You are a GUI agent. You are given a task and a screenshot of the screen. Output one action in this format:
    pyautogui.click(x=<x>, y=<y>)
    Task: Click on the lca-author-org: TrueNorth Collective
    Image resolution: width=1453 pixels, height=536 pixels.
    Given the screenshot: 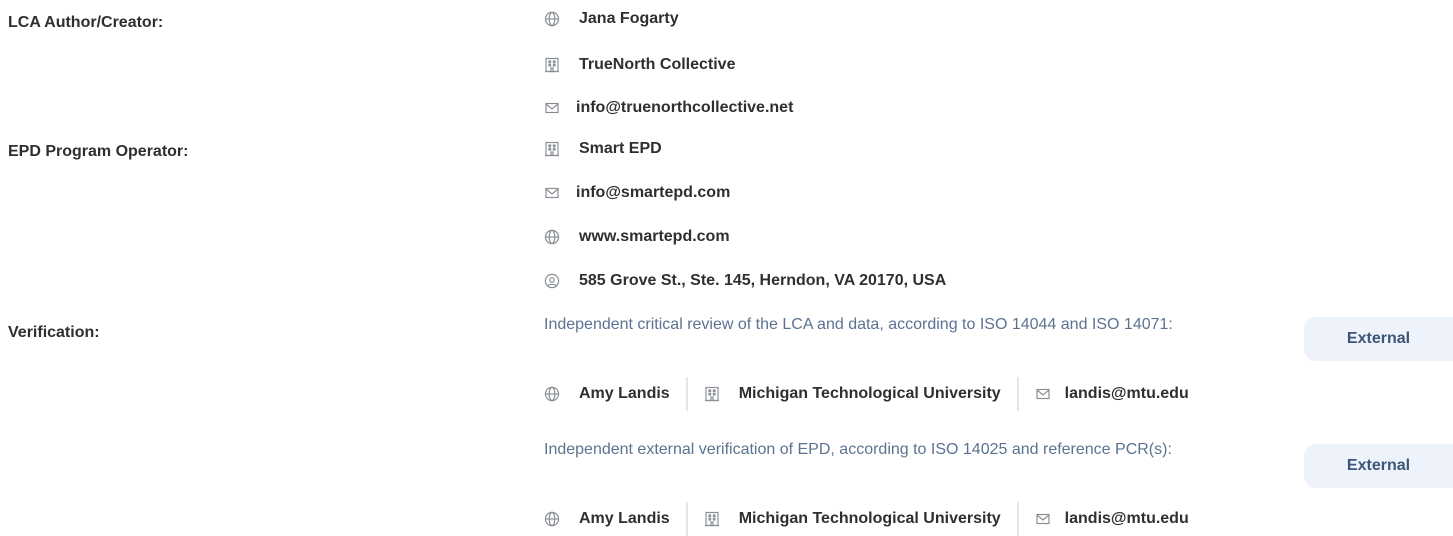 What is the action you would take?
    pyautogui.click(x=657, y=64)
    